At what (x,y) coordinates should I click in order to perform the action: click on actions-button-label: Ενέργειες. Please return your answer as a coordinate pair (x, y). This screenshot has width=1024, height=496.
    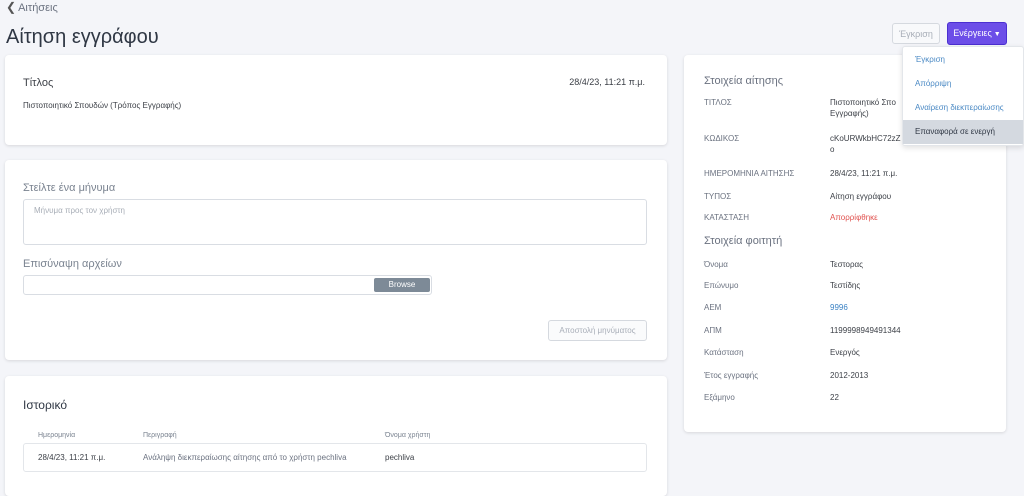
    Looking at the image, I should click on (972, 33).